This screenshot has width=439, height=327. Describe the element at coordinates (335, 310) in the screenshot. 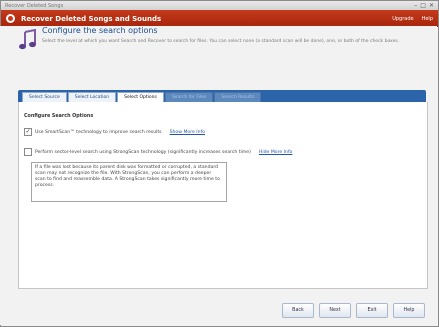

I see `next-button: Next` at that location.